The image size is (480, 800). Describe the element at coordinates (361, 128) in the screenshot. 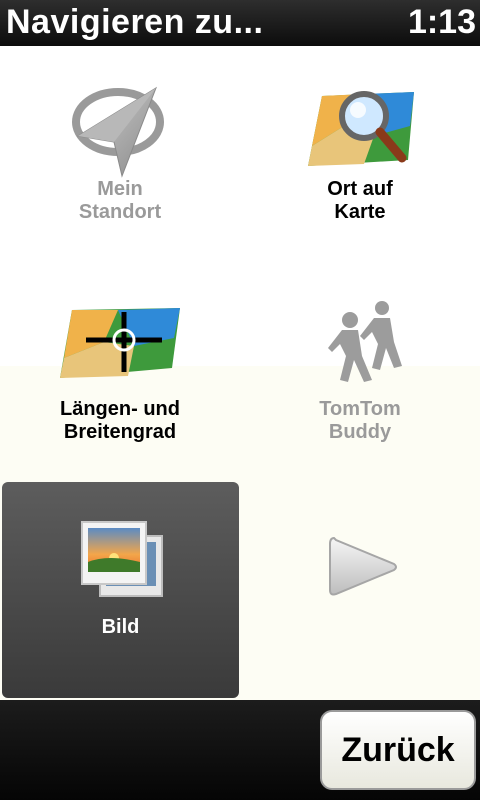

I see `map-magnifier-icon` at that location.